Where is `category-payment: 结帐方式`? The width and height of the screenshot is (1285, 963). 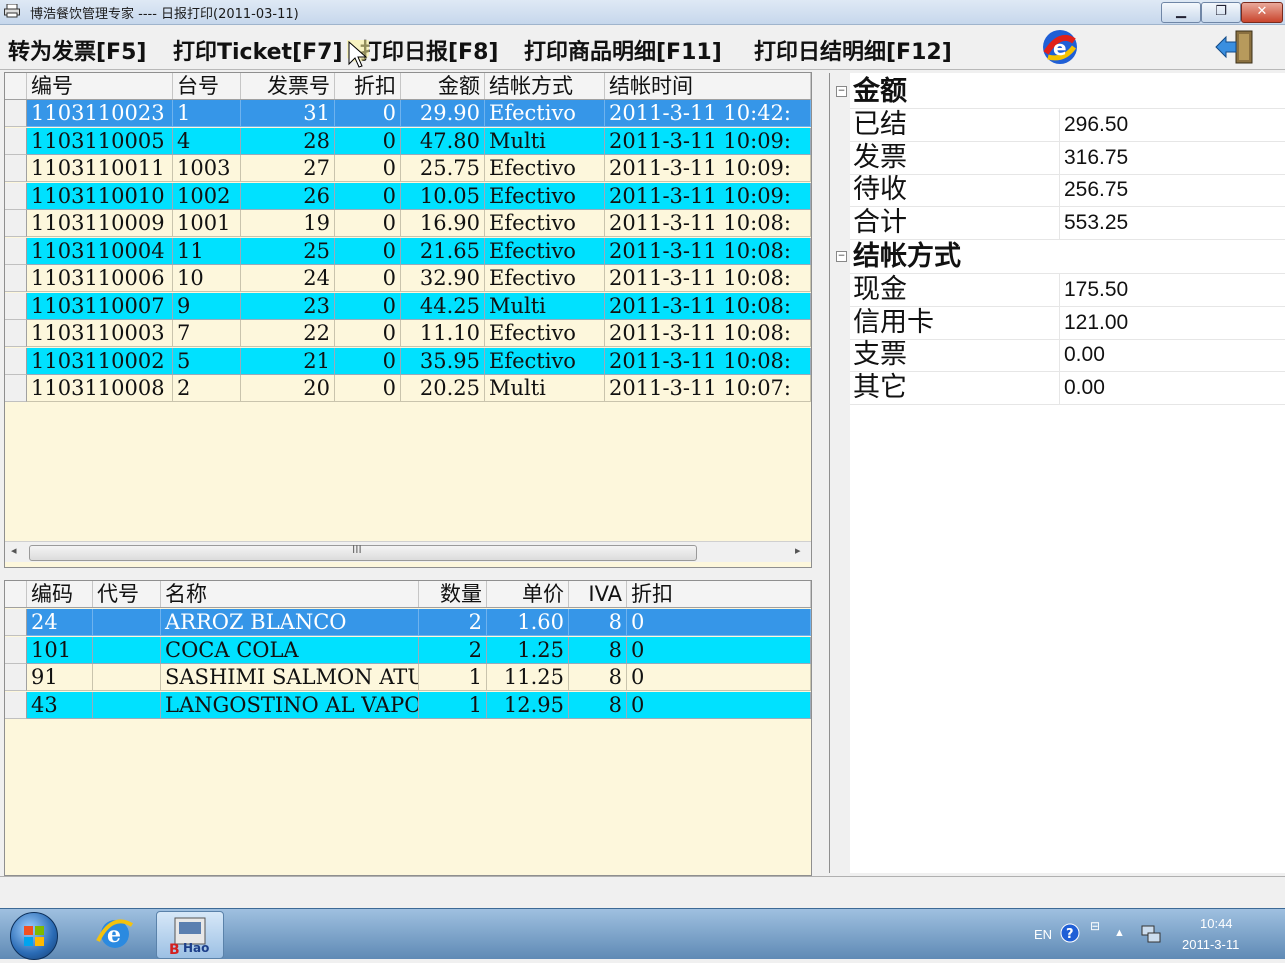 category-payment: 结帐方式 is located at coordinates (1067, 257).